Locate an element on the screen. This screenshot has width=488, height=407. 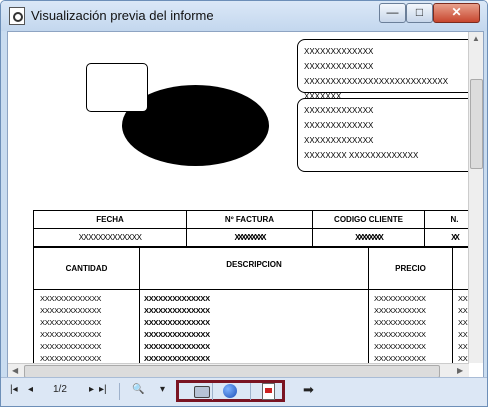
close-button: ✕ is located at coordinates (456, 13).